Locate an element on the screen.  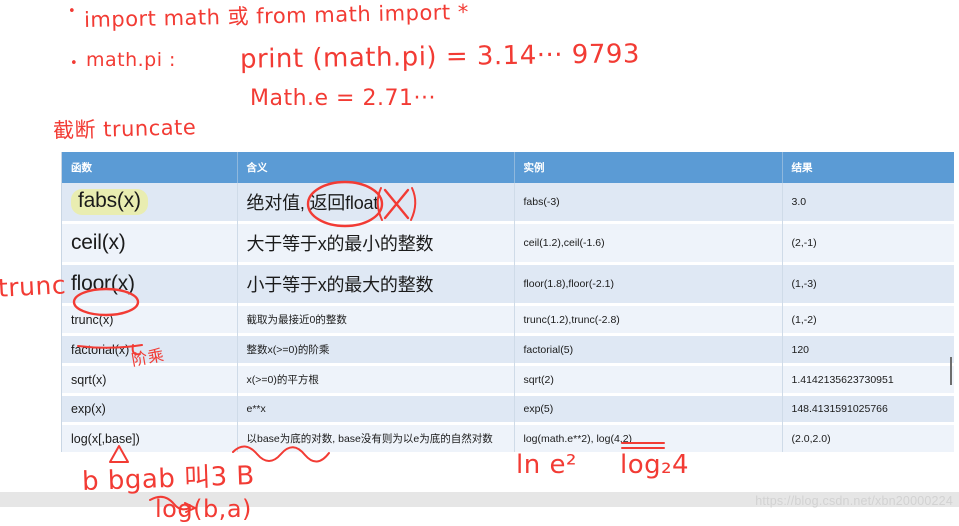
cell-example: log(math.e**2), log(4,2) is located at coordinates (648, 438).